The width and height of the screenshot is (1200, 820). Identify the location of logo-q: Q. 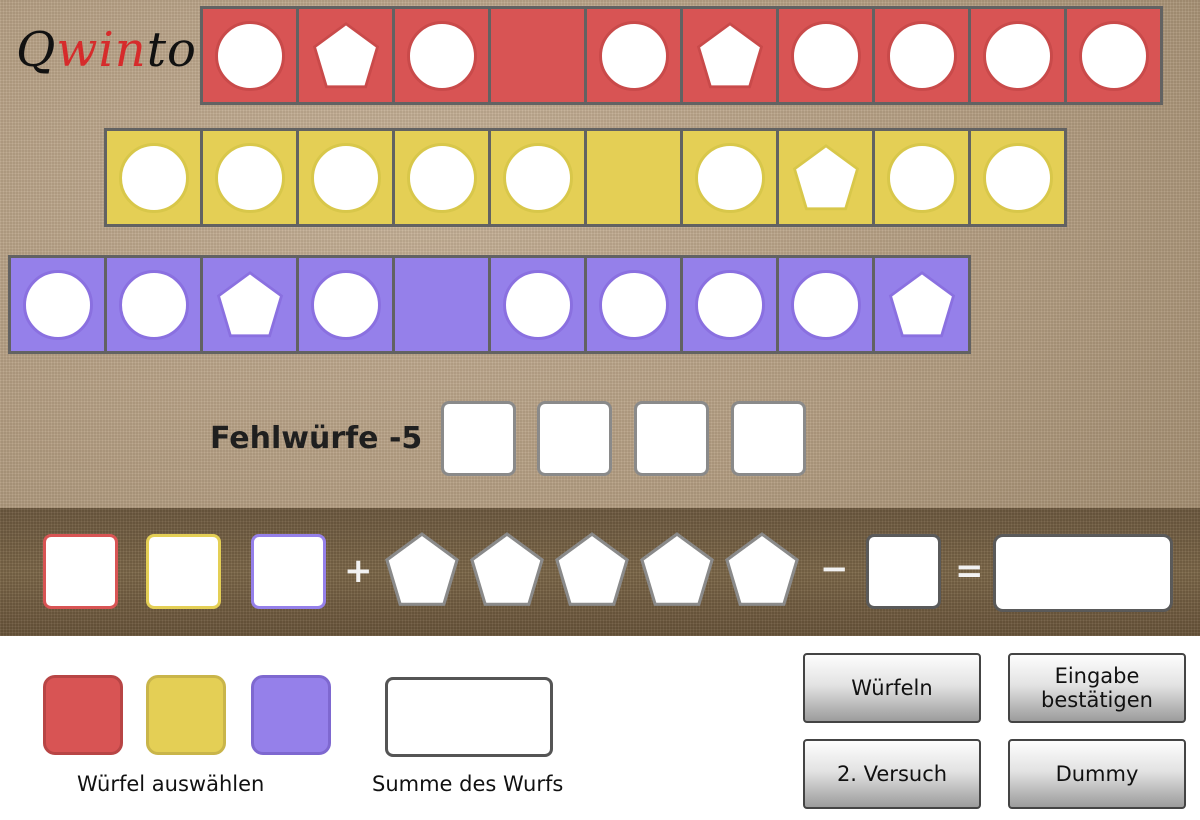
(36, 50).